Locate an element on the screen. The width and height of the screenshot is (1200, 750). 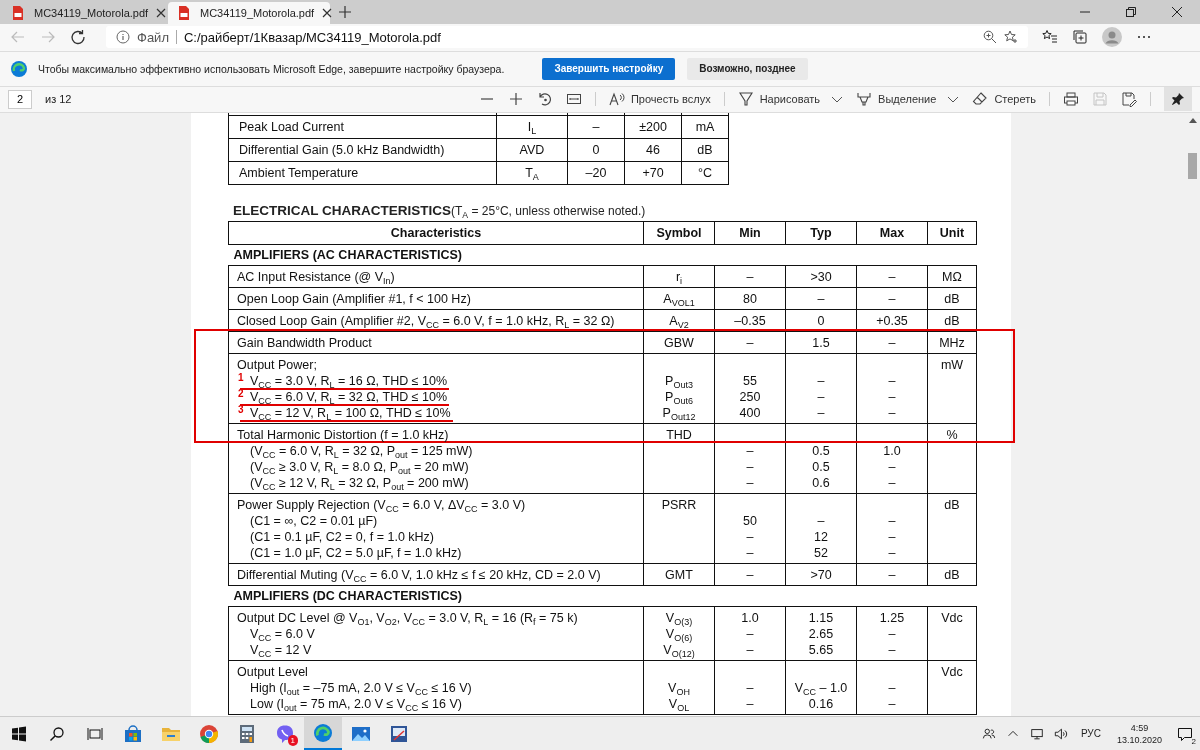
page-number-field: 2 is located at coordinates (20, 99).